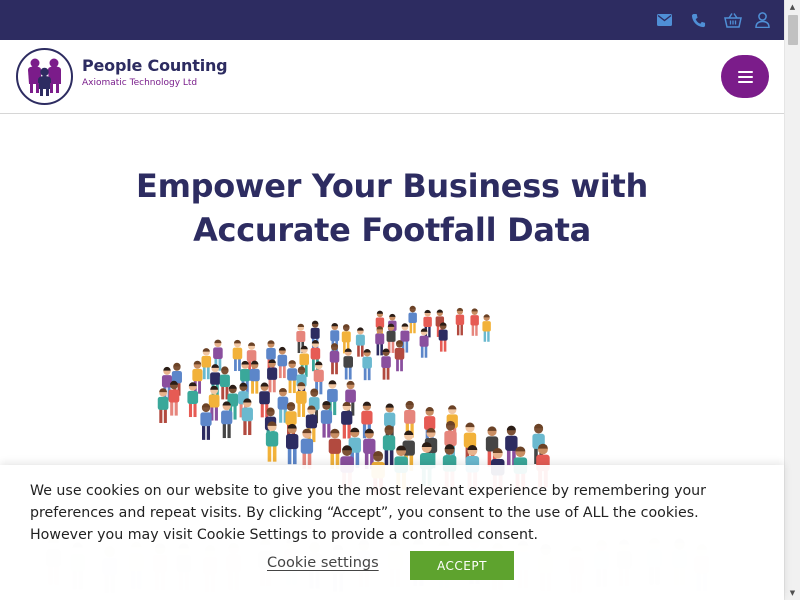 Image resolution: width=800 pixels, height=600 pixels. Describe the element at coordinates (44, 76) in the screenshot. I see `family-icon` at that location.